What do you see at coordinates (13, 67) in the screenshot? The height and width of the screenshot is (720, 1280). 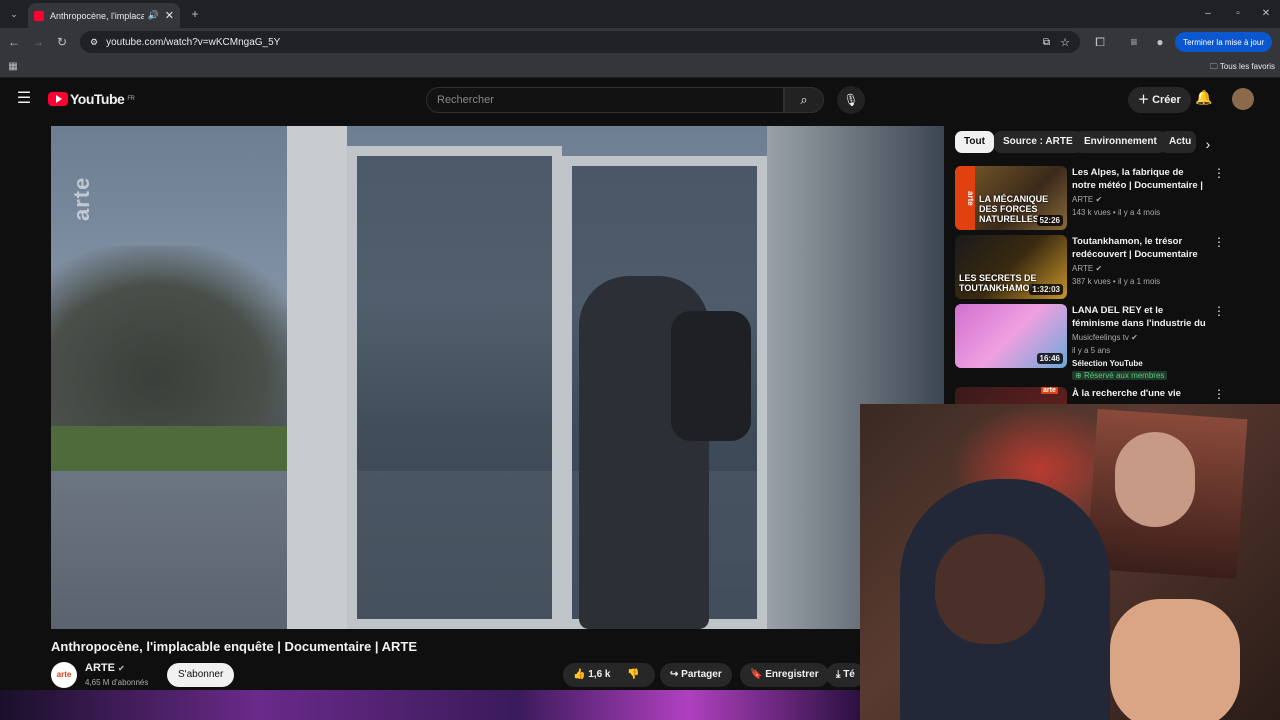 I see `apps-grid-icon: ▦` at bounding box center [13, 67].